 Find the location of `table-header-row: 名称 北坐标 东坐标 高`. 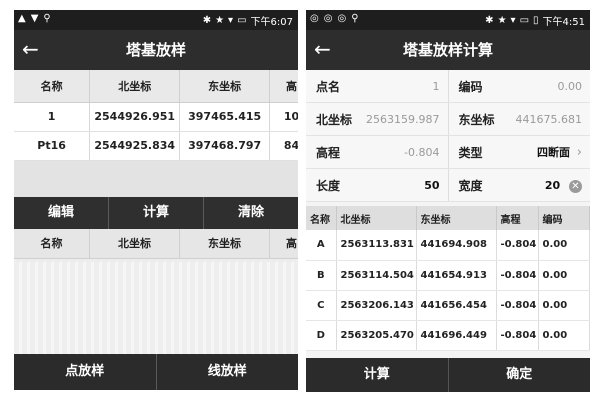

table-header-row: 名称 北坐标 东坐标 高 is located at coordinates (156, 86).